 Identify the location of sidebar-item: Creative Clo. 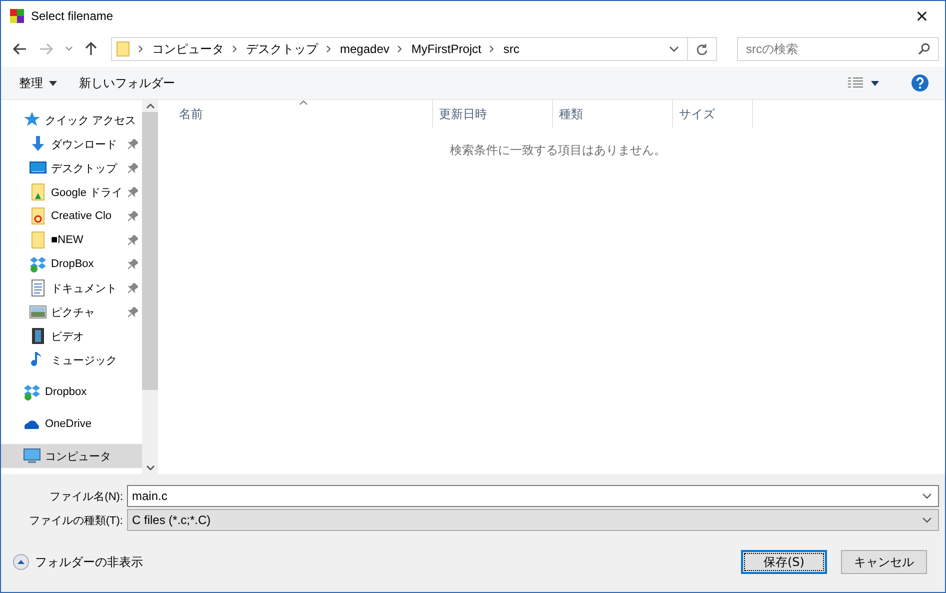
(71, 216).